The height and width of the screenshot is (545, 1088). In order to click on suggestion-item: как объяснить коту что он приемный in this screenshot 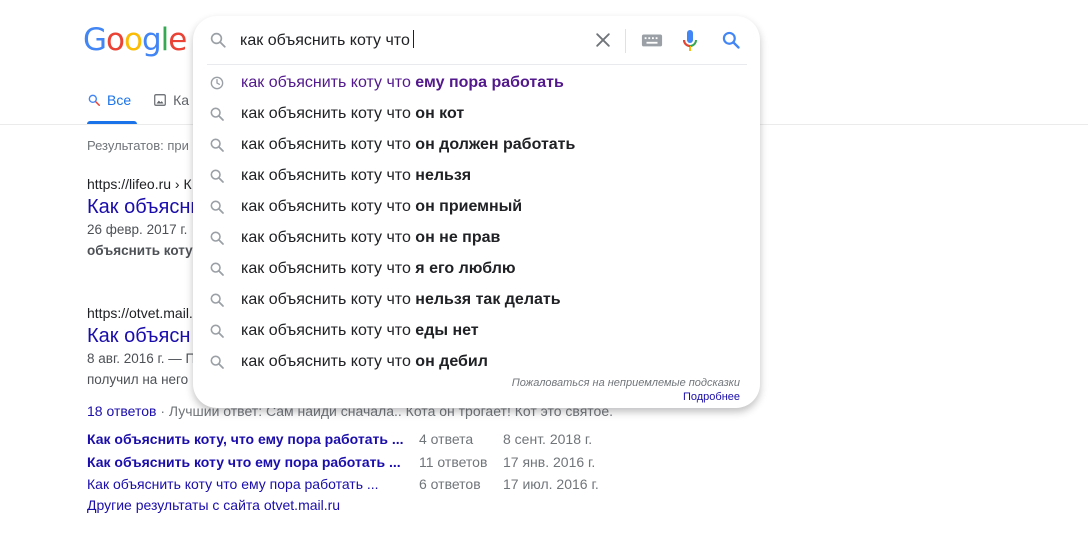, I will do `click(476, 206)`.